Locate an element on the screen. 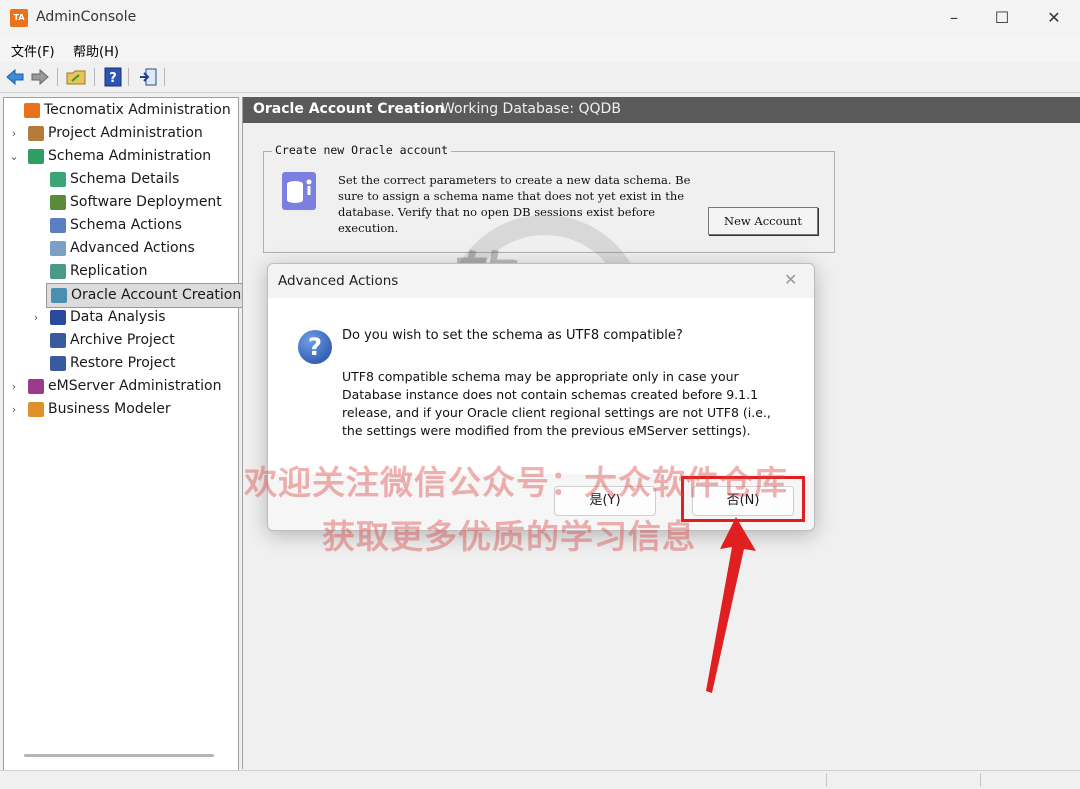 The height and width of the screenshot is (789, 1080). tree-item: Schema Actions is located at coordinates (115, 225).